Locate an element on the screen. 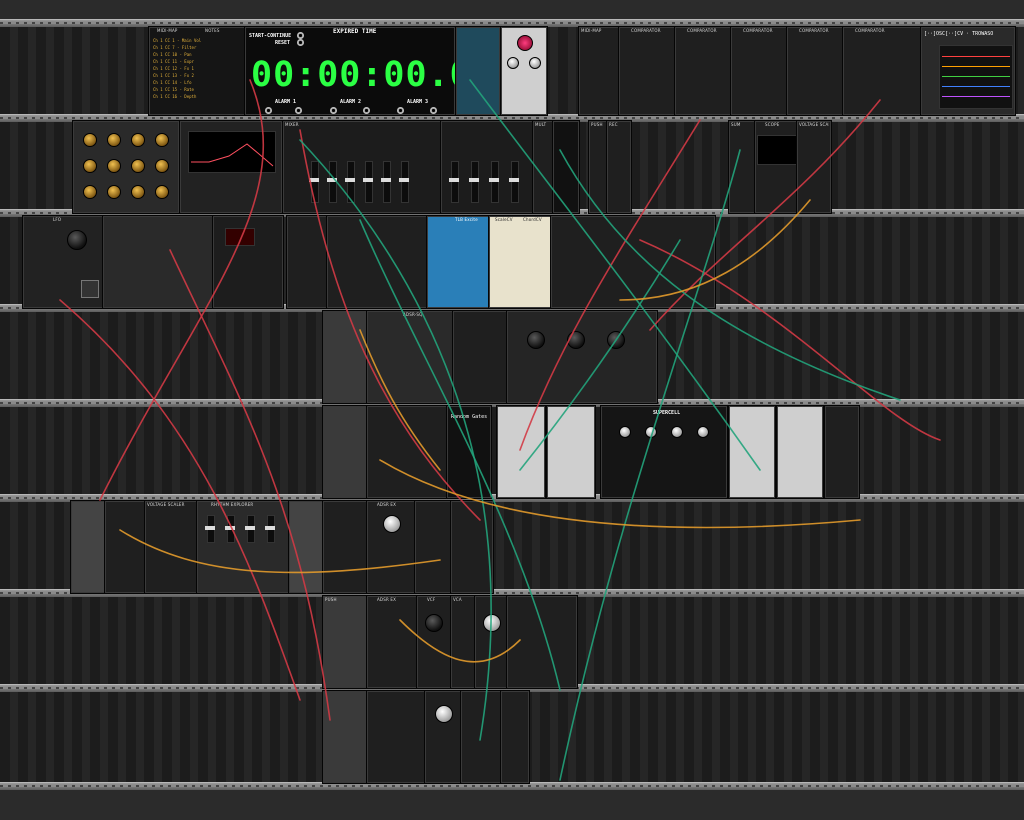 Image resolution: width=1024 pixels, height=820 pixels. cutoff-knob is located at coordinates (434, 623).